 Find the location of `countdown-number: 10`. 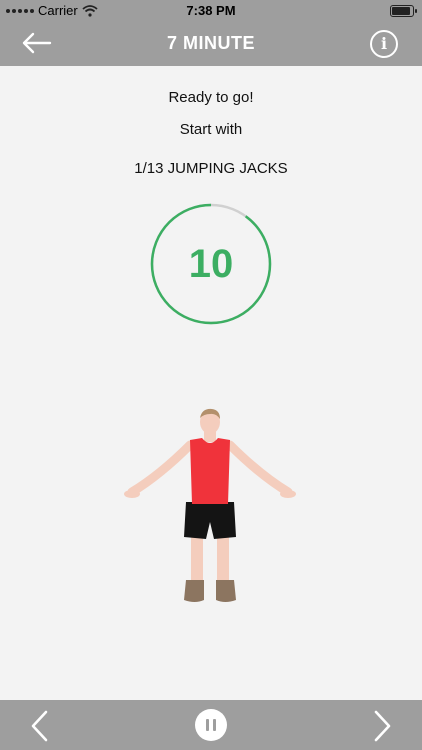

countdown-number: 10 is located at coordinates (211, 263).